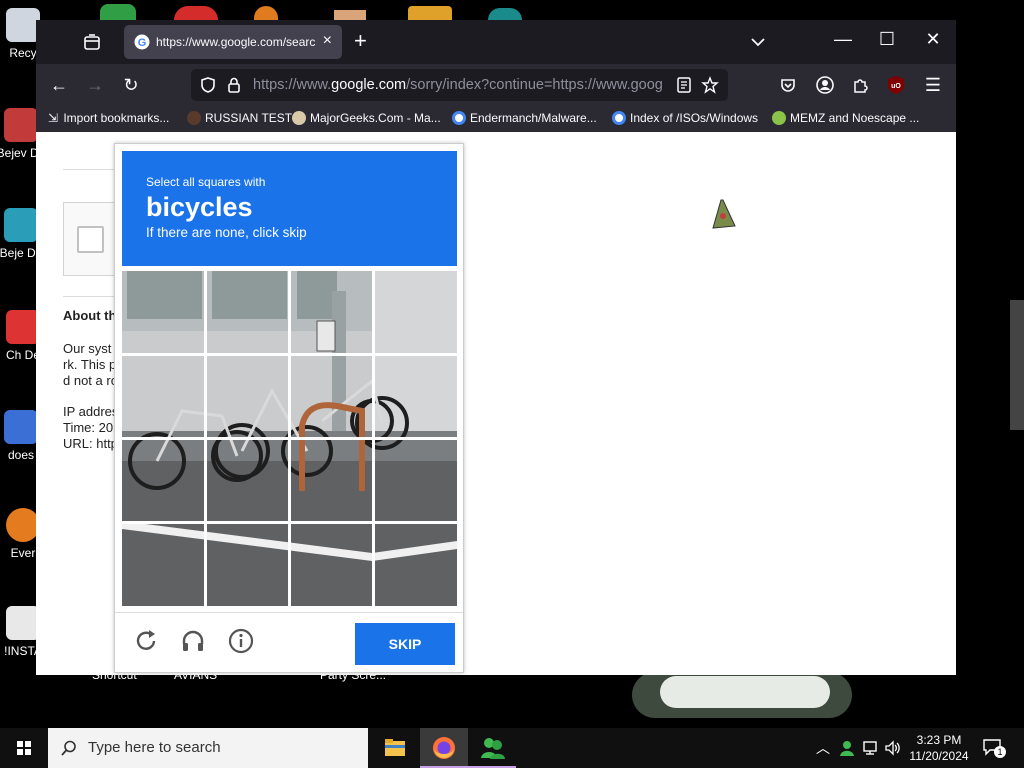 The image size is (1024, 768). Describe the element at coordinates (684, 85) in the screenshot. I see `reader-view-icon` at that location.